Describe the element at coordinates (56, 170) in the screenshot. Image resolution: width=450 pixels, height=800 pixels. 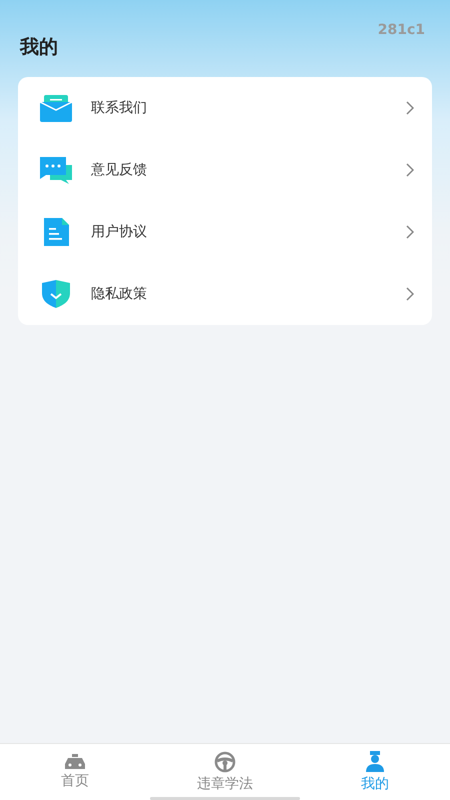
I see `chat-bubbles-icon` at that location.